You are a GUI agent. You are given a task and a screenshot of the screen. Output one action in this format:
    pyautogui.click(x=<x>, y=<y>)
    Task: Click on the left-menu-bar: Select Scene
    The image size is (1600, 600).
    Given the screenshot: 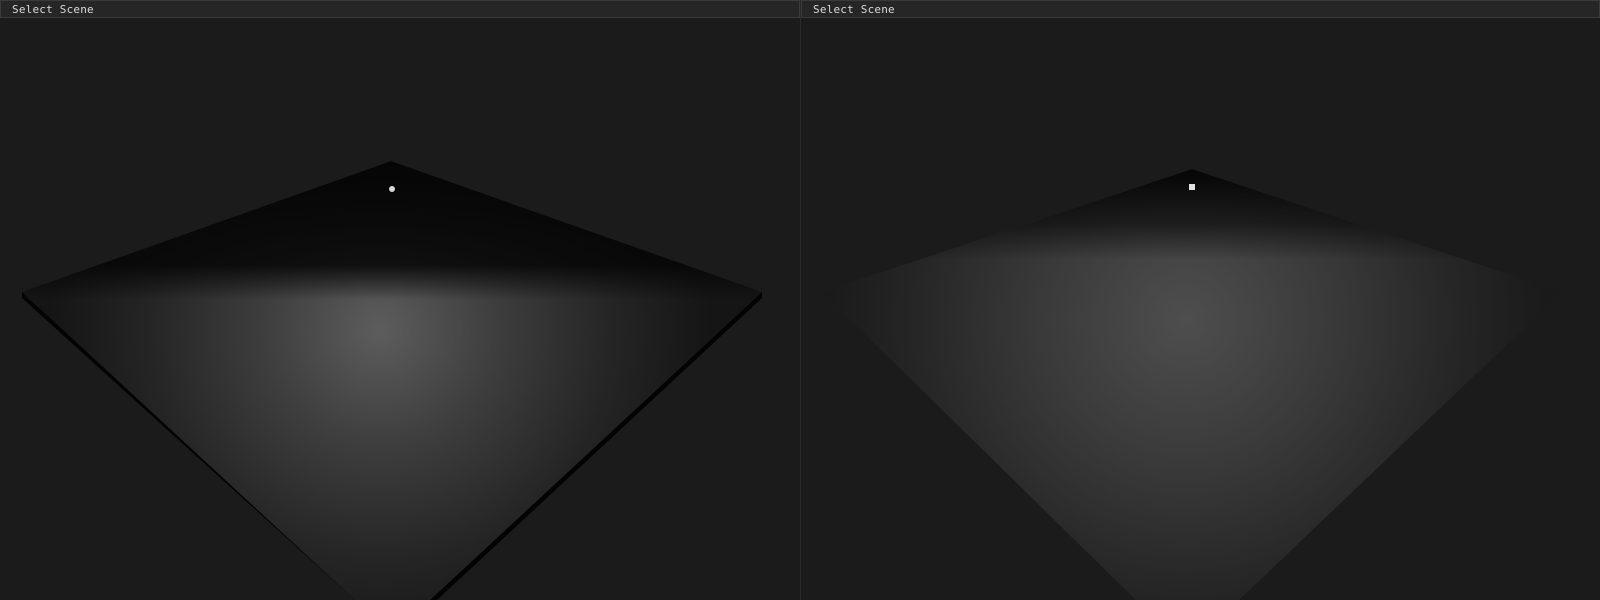 What is the action you would take?
    pyautogui.click(x=400, y=9)
    